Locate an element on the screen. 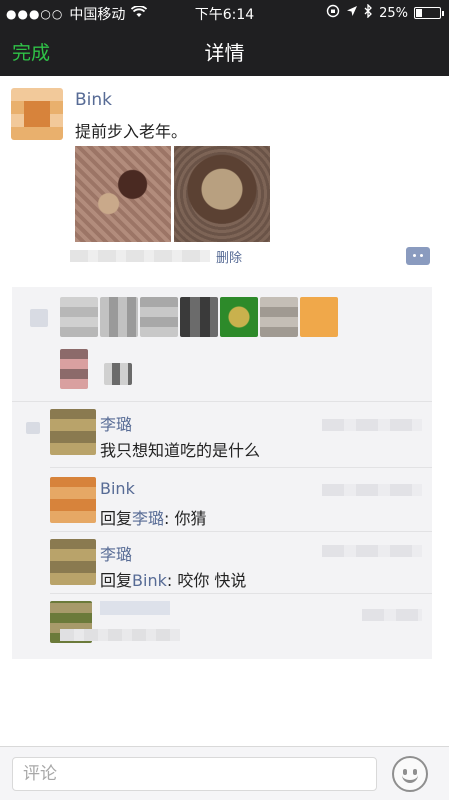 This screenshot has width=449, height=800. battery-fill is located at coordinates (419, 13).